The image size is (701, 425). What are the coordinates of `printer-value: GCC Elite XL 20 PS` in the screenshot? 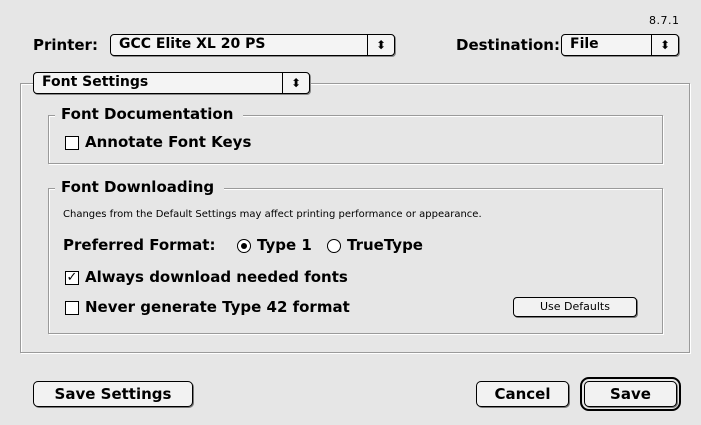 It's located at (192, 44).